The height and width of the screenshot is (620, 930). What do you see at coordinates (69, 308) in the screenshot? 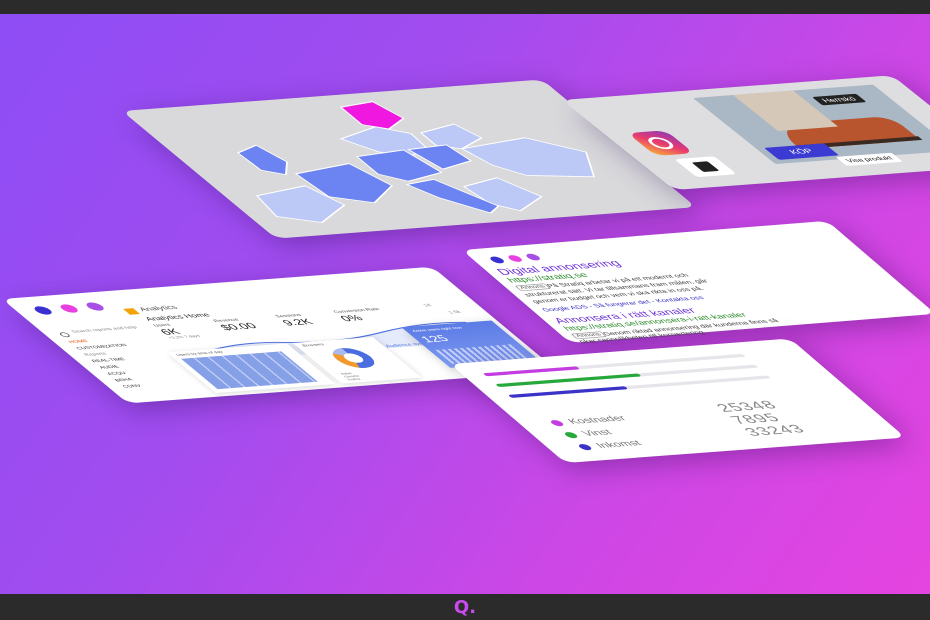
I see `window-dot-pink` at bounding box center [69, 308].